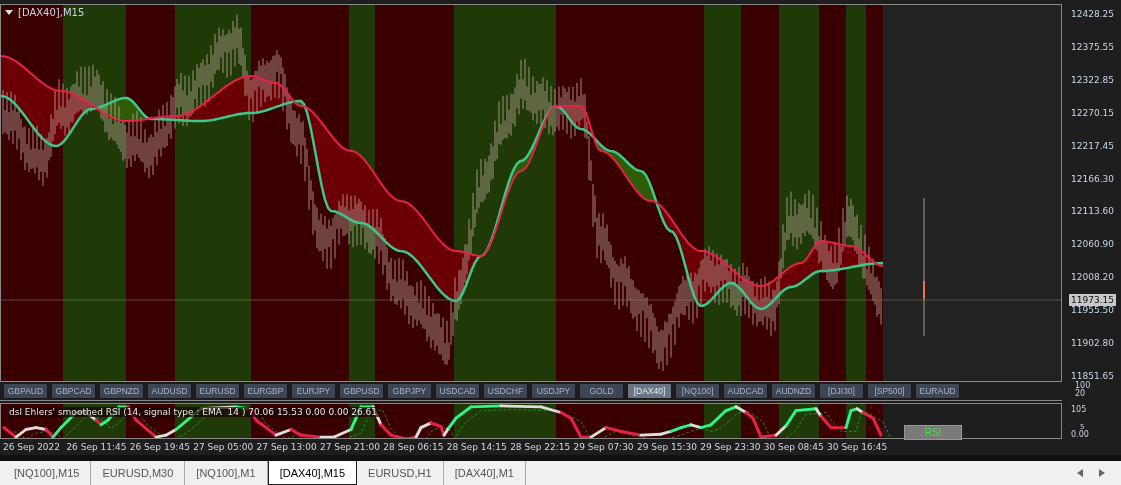 The height and width of the screenshot is (485, 1121). I want to click on price-label: 11902.80, so click(1093, 343).